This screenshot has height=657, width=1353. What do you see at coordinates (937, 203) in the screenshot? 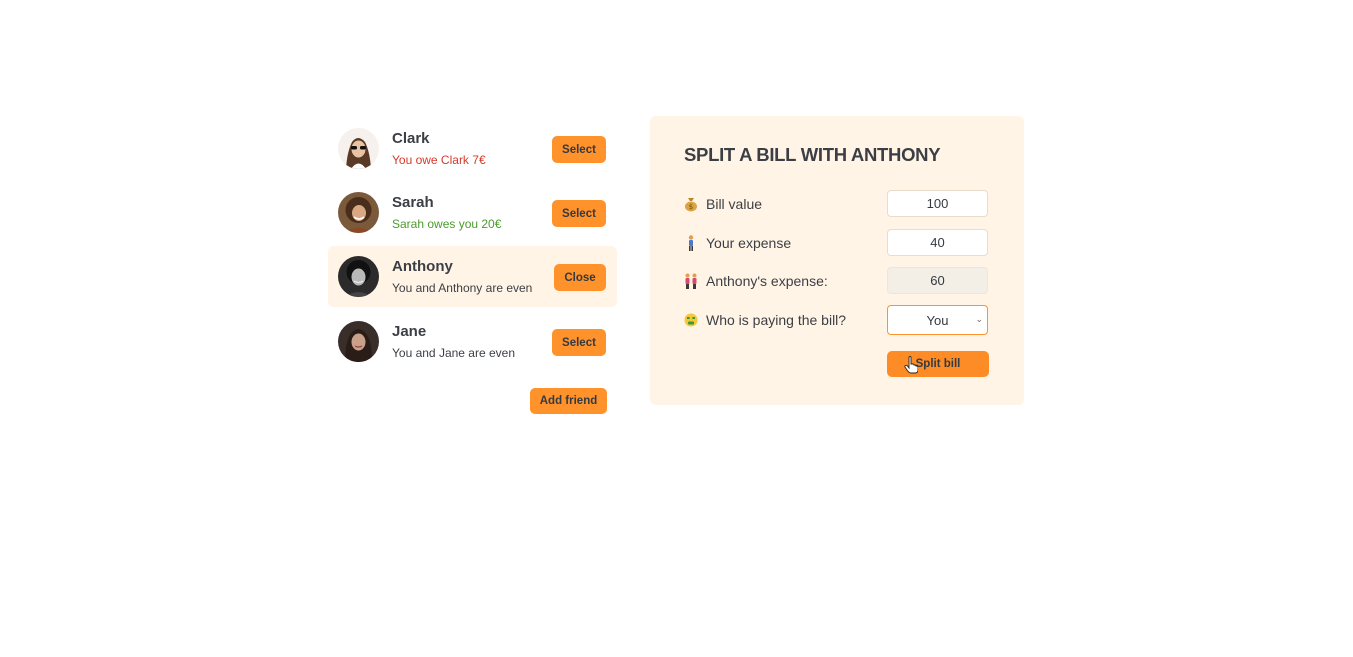
I see `bill-value-input` at bounding box center [937, 203].